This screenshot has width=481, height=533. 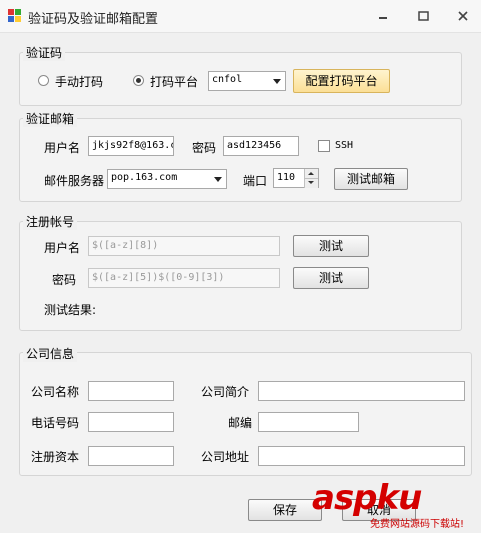 I want to click on port-label: 端口, so click(x=255, y=181).